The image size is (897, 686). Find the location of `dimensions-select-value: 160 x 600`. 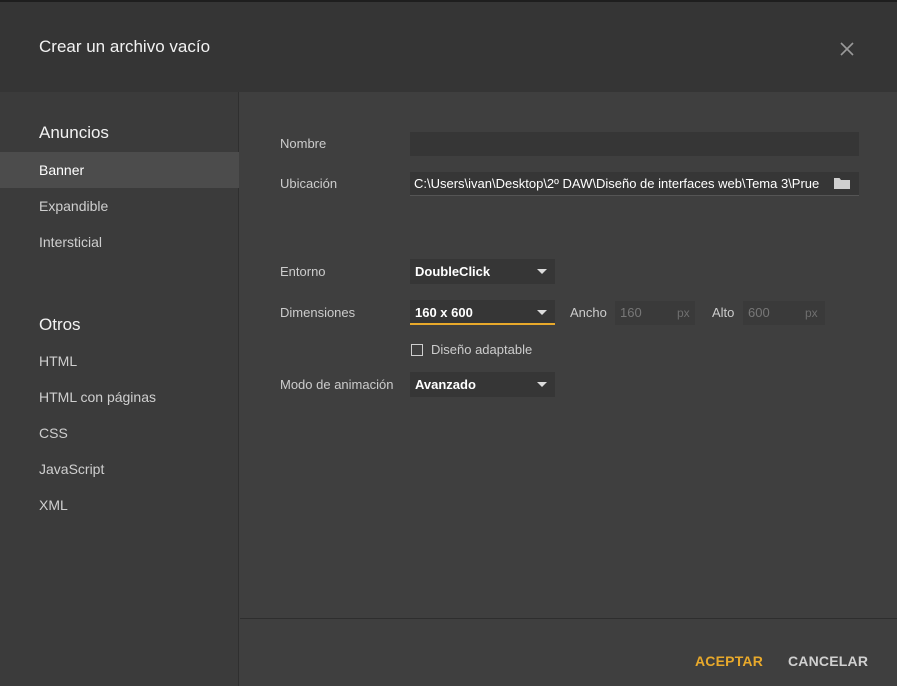

dimensions-select-value: 160 x 600 is located at coordinates (444, 312).